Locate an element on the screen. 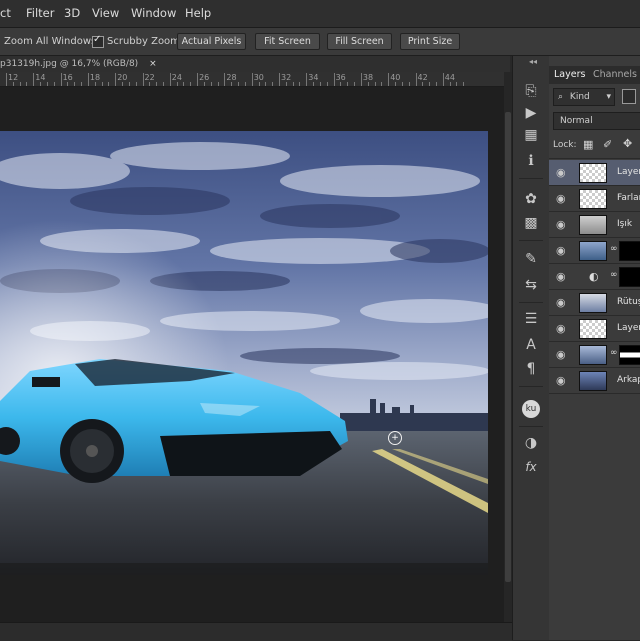 The image size is (640, 641). layer-row: ◉ Işık is located at coordinates (594, 225).